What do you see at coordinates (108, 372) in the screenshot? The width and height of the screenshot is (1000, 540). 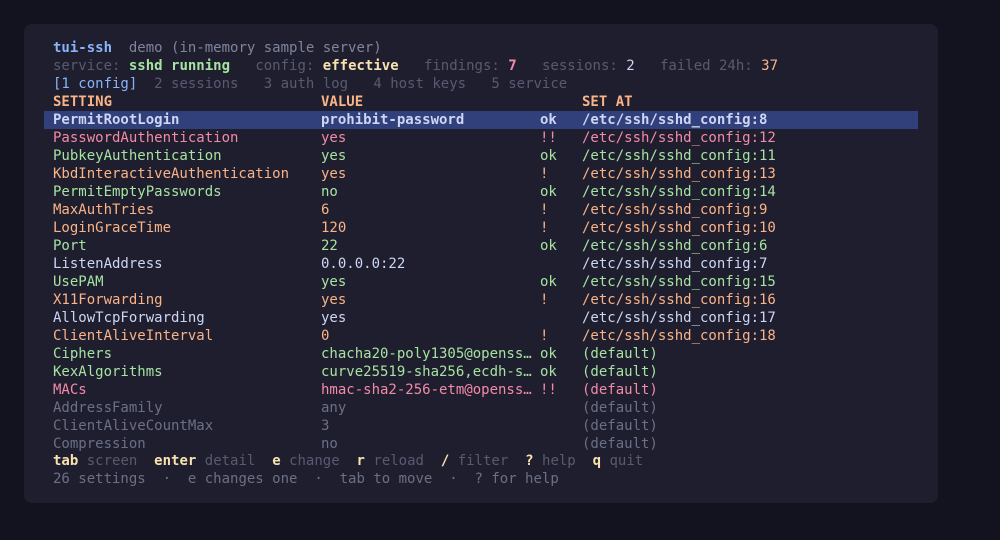 I see `setting-name: KexAlgorithms` at bounding box center [108, 372].